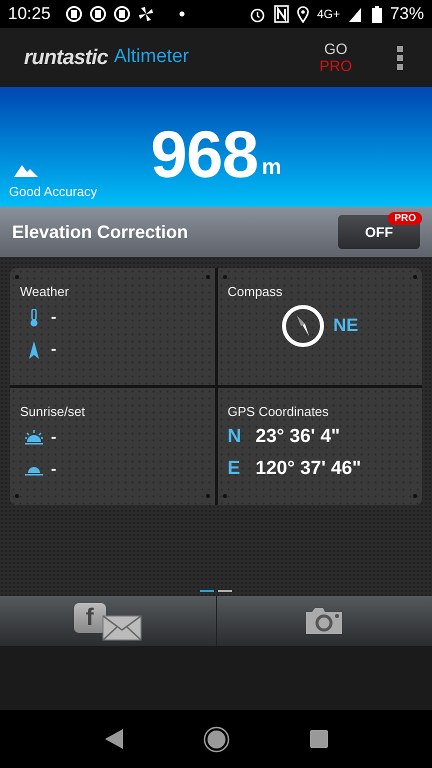  What do you see at coordinates (324, 621) in the screenshot?
I see `camera-icon` at bounding box center [324, 621].